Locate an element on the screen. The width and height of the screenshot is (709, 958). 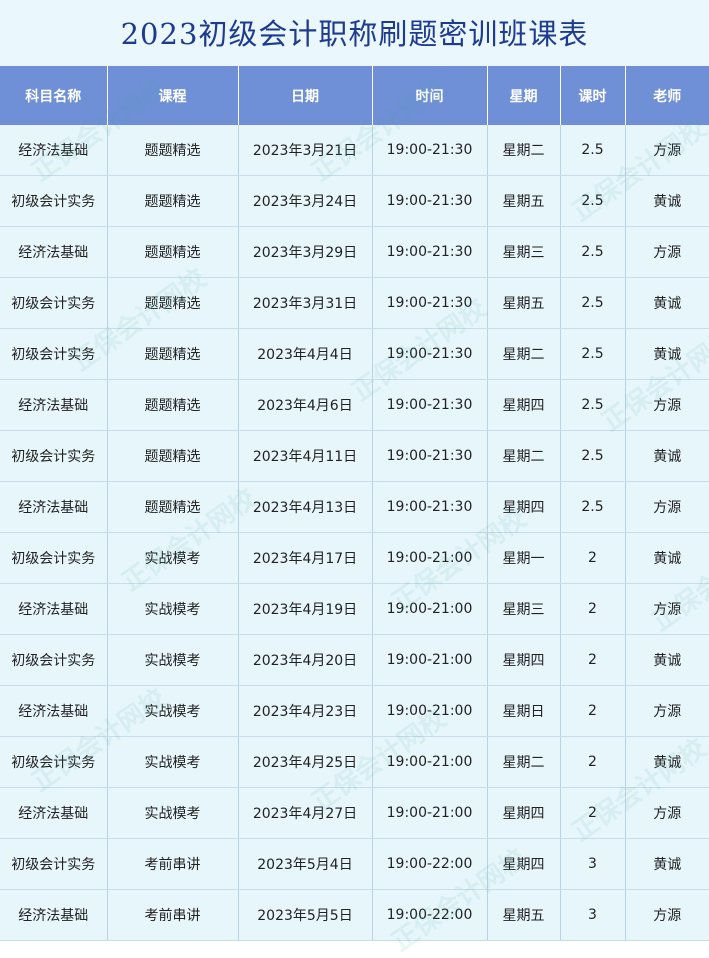
date-cell: 2023年4月4日 is located at coordinates (305, 354).